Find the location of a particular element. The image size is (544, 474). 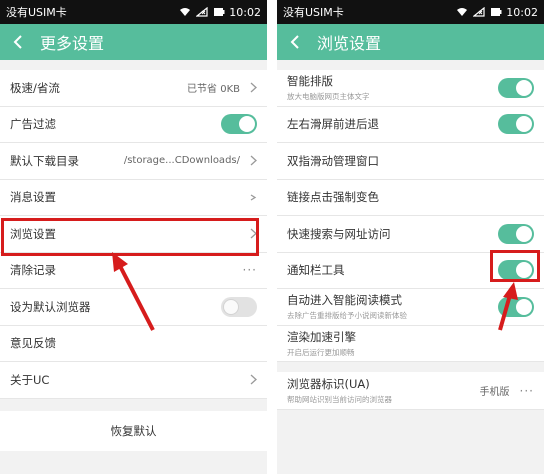

row-quick-search: 快速搜索与网址访问 is located at coordinates (410, 234).